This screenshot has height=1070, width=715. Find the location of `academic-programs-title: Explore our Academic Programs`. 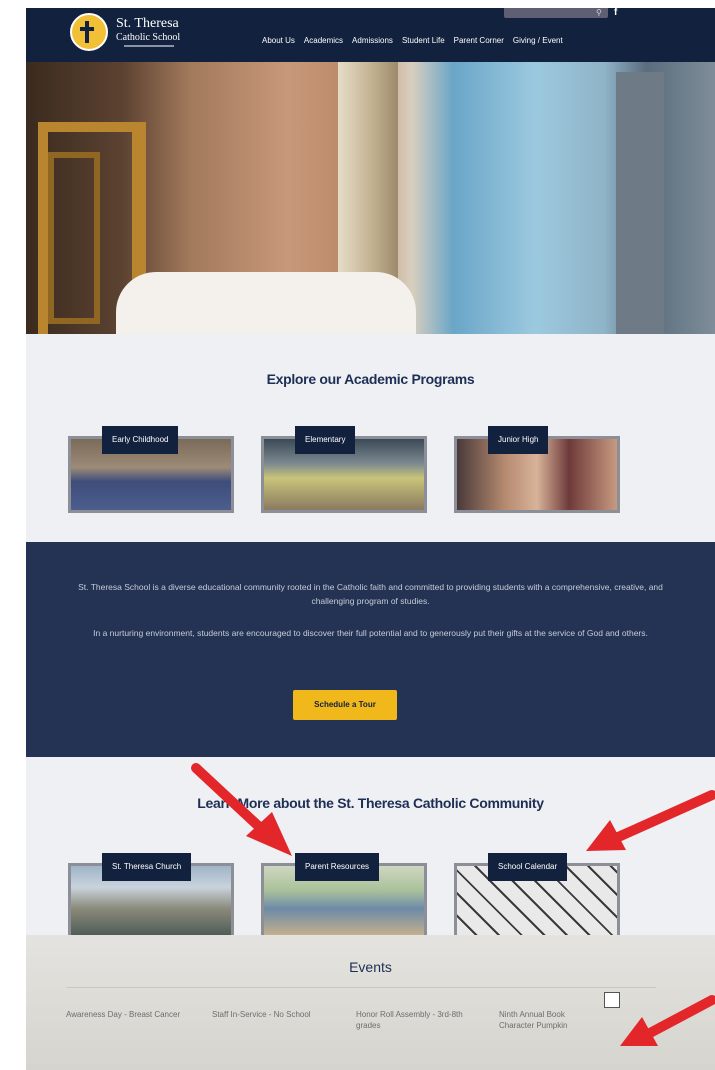

academic-programs-title: Explore our Academic Programs is located at coordinates (370, 379).